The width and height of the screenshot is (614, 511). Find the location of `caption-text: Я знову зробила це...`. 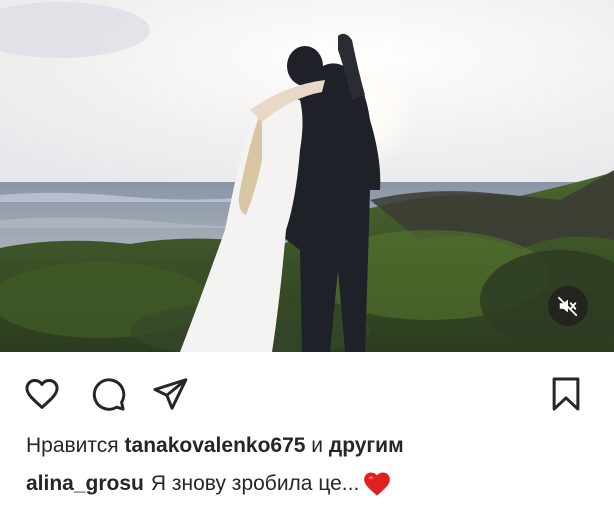

caption-text: Я знову зробила це... is located at coordinates (255, 483).